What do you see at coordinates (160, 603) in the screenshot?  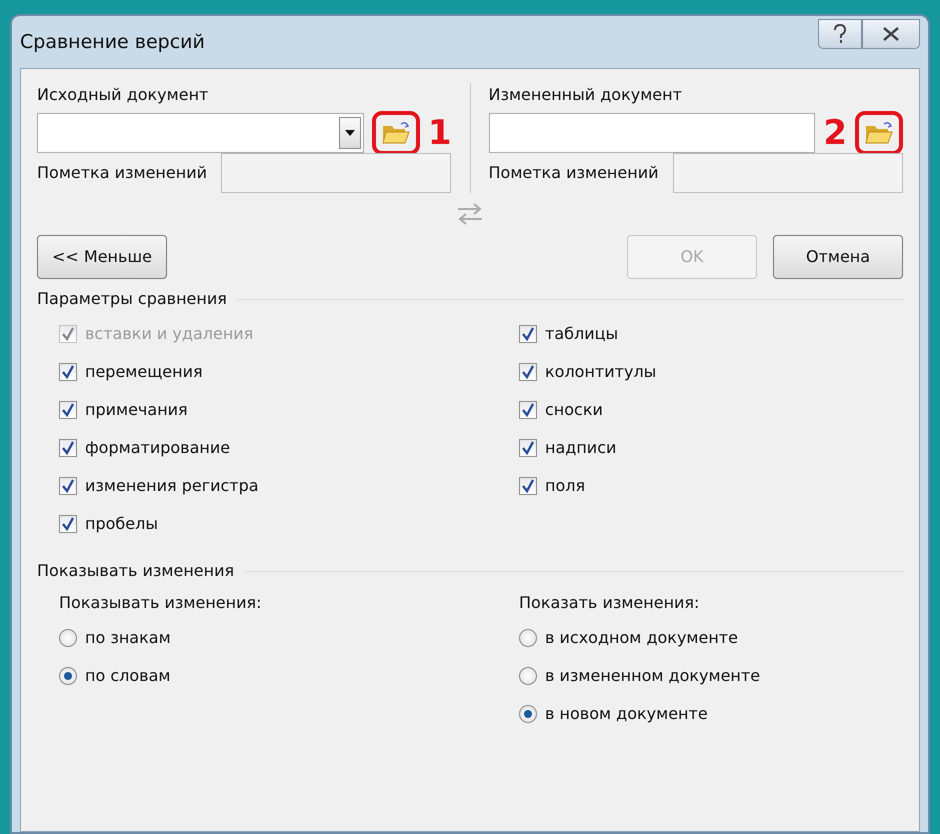 I see `radio-group-label: Показывать изменения:` at bounding box center [160, 603].